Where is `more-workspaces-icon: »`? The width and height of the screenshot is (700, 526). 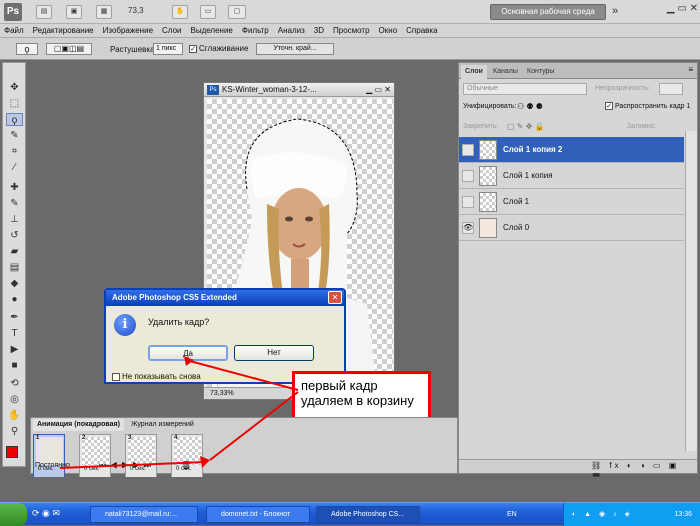 more-workspaces-icon: » is located at coordinates (615, 11).